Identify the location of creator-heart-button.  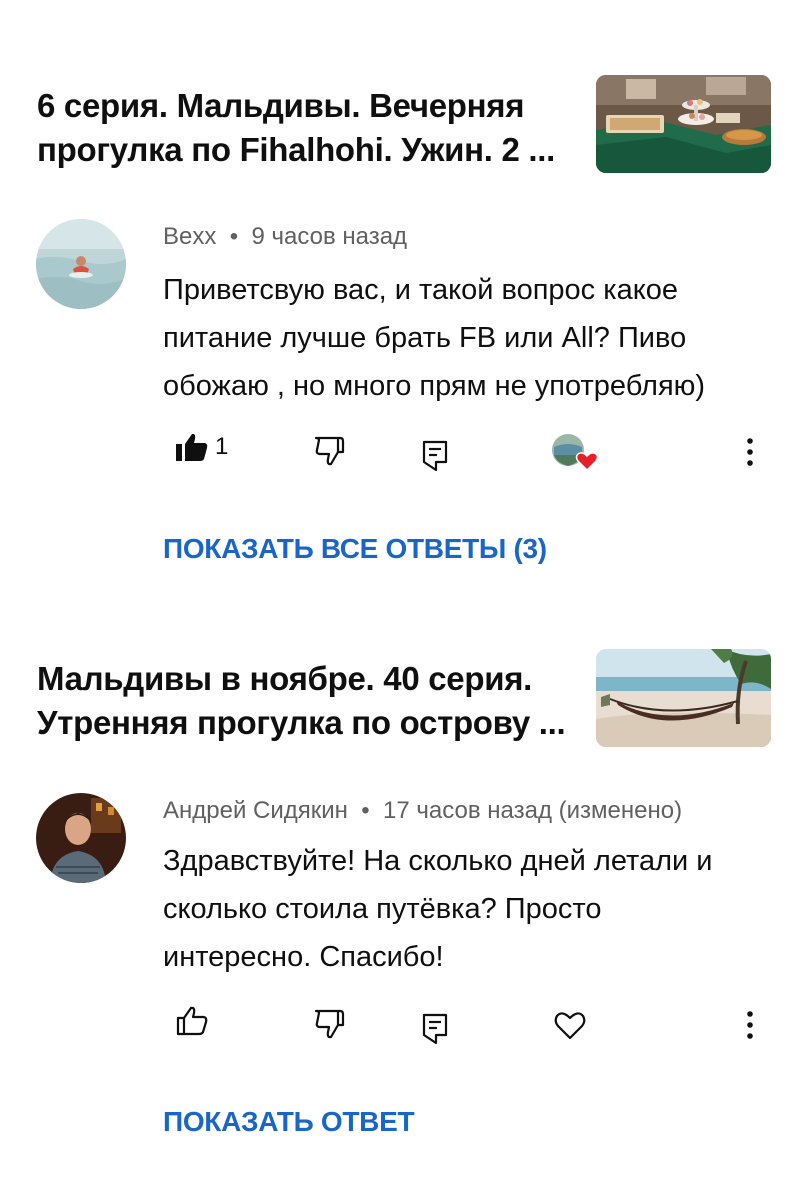
(570, 1025).